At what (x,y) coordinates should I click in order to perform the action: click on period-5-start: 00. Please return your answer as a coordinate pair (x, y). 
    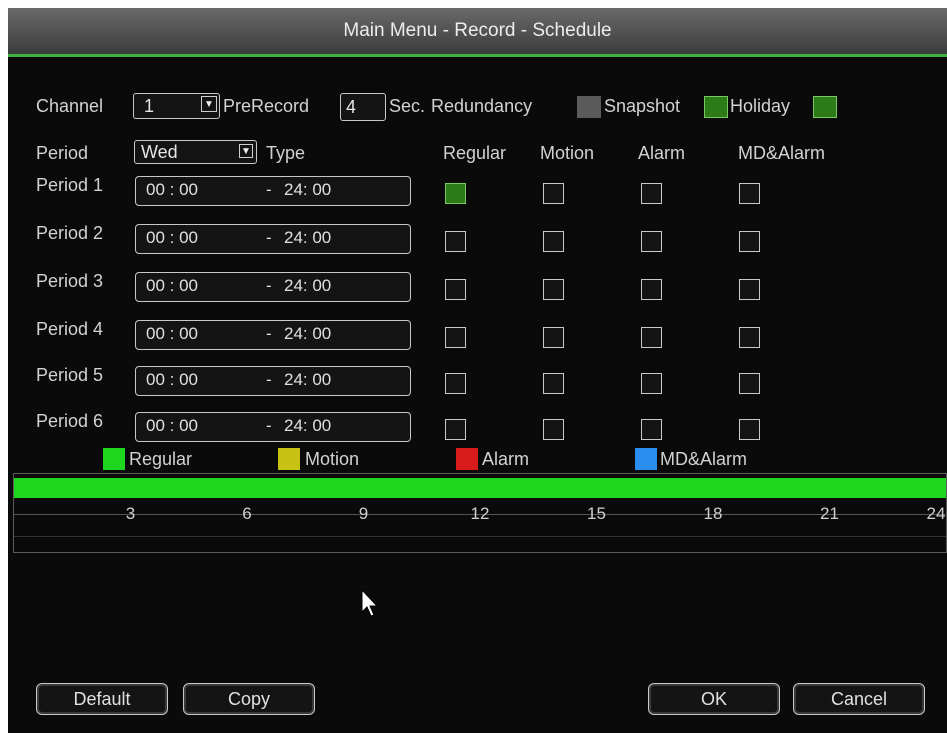
    Looking at the image, I should click on (172, 379).